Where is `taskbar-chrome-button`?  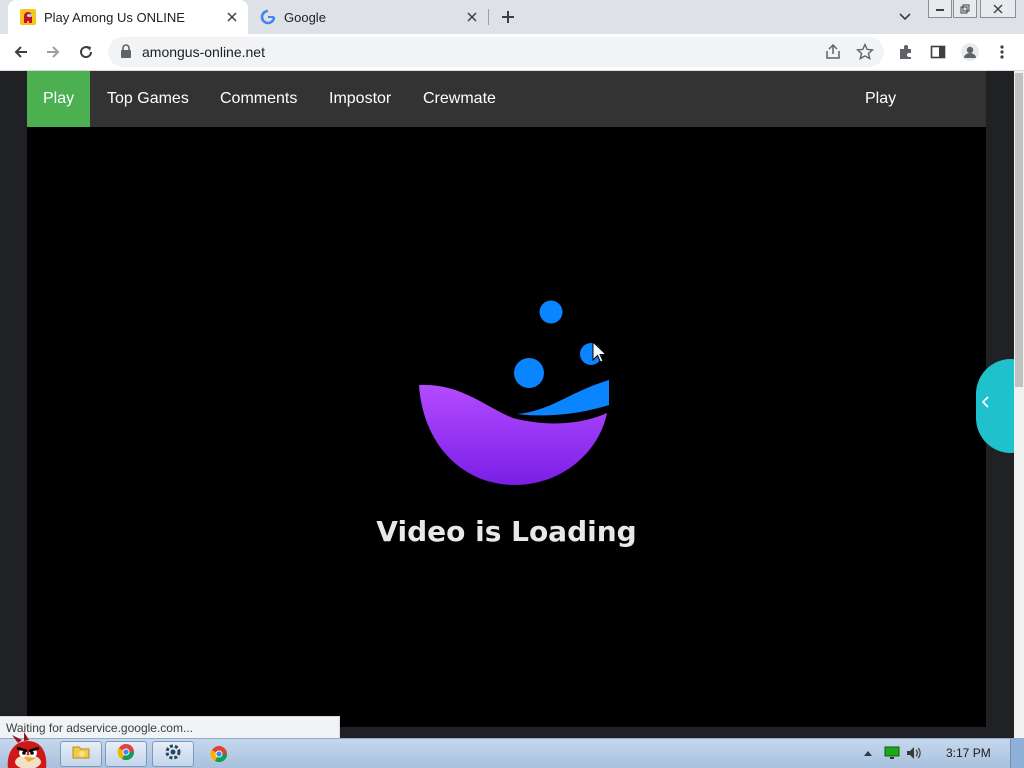 taskbar-chrome-button is located at coordinates (126, 754).